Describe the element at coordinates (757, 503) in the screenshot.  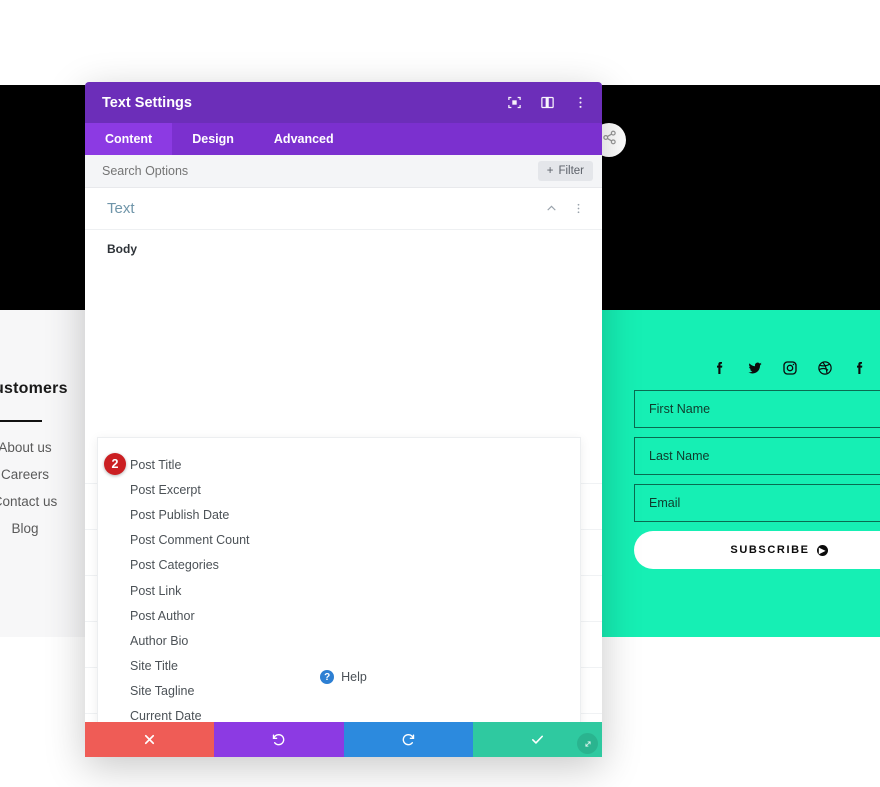
I see `email-field: Email` at that location.